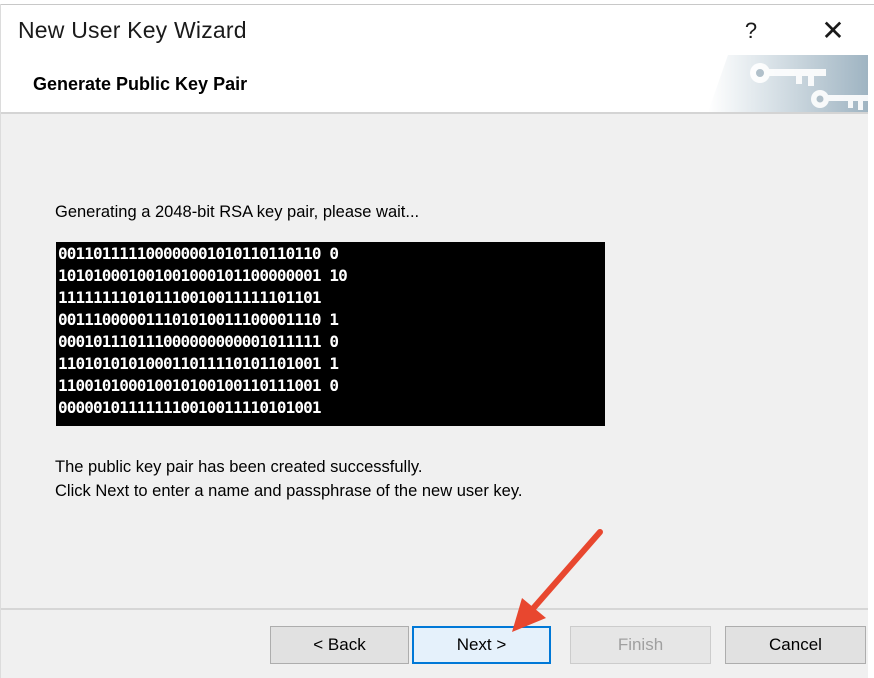  Describe the element at coordinates (833, 31) in the screenshot. I see `close-button: ✕` at that location.